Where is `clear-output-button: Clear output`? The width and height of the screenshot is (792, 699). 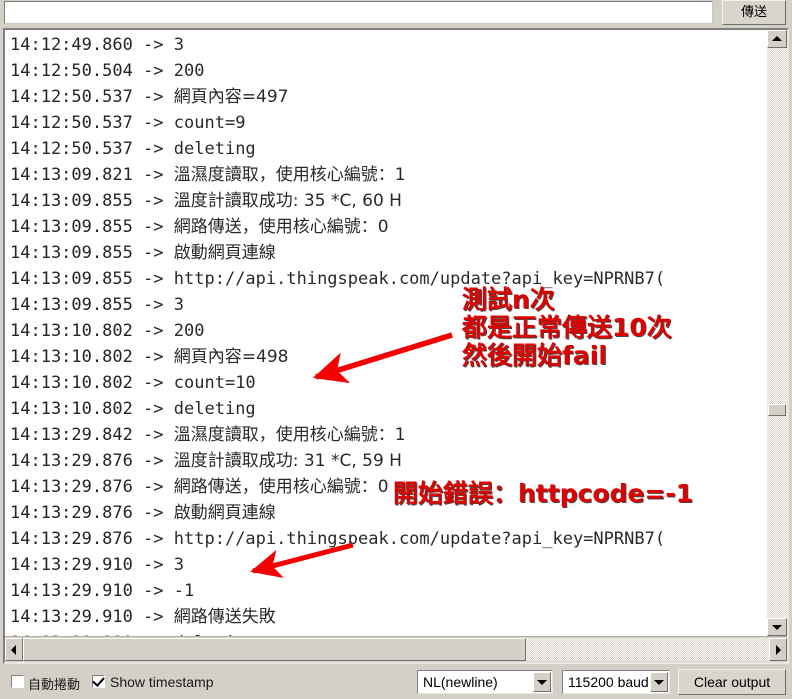
clear-output-button: Clear output is located at coordinates (732, 682).